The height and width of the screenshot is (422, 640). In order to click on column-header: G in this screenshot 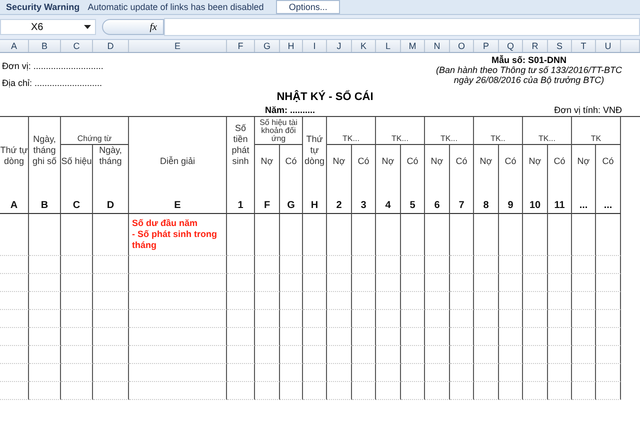, I will do `click(267, 46)`.